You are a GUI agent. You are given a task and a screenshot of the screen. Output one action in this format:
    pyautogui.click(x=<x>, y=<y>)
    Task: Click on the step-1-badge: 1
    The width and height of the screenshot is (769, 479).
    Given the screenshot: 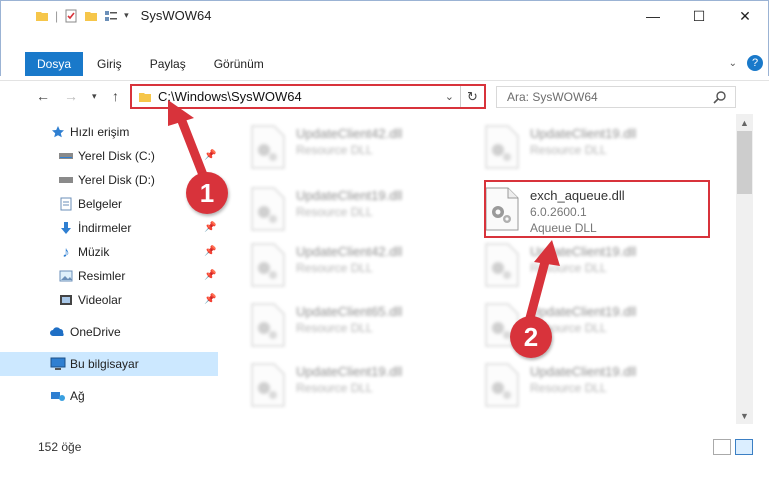 What is the action you would take?
    pyautogui.click(x=207, y=193)
    